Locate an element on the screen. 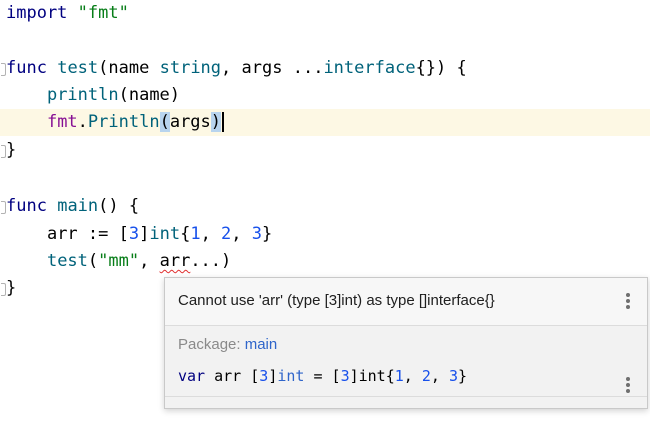 The image size is (650, 422). matched-paren: ( is located at coordinates (164, 122).